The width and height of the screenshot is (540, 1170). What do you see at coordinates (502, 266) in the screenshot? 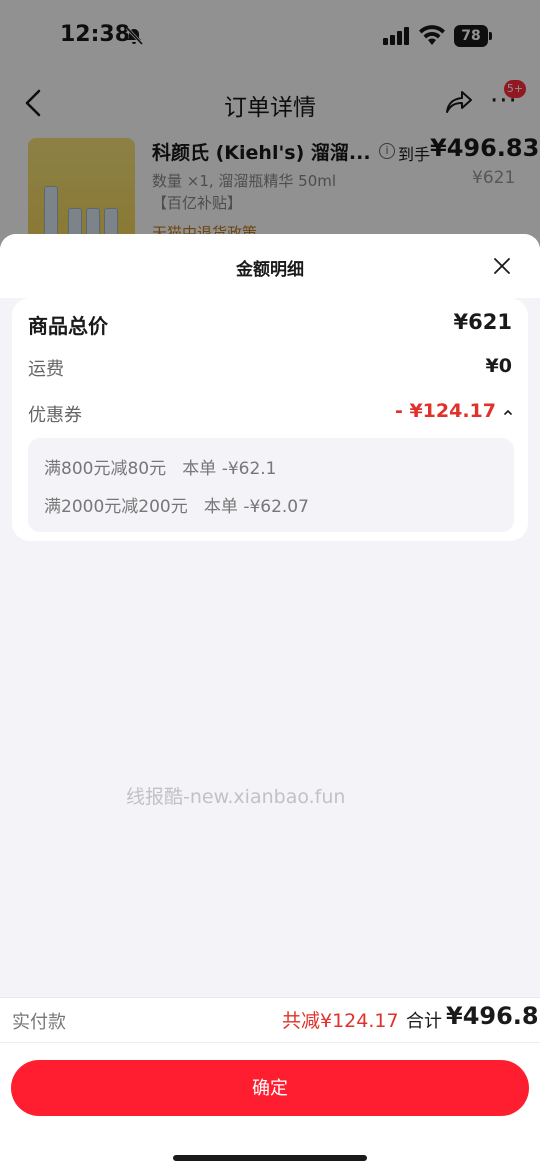
I see `close-icon` at bounding box center [502, 266].